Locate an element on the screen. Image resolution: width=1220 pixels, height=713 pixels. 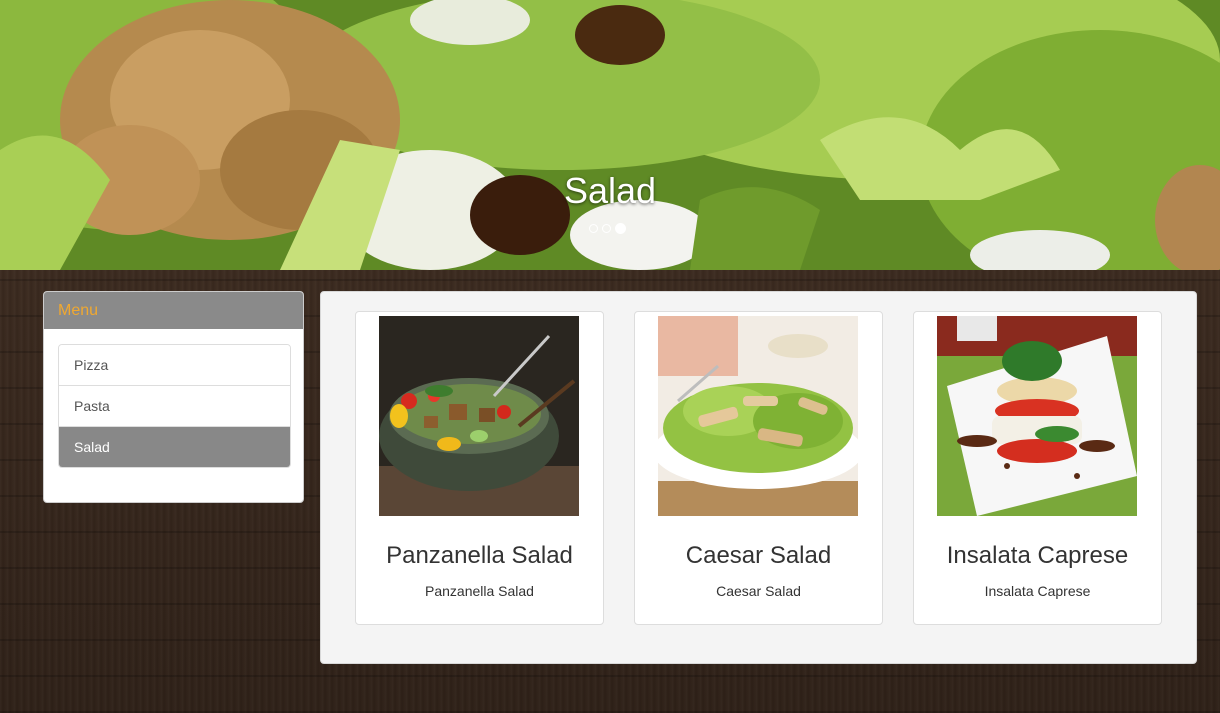
product-card-caprese: Insalata Caprese Insalata Caprese is located at coordinates (1037, 468).